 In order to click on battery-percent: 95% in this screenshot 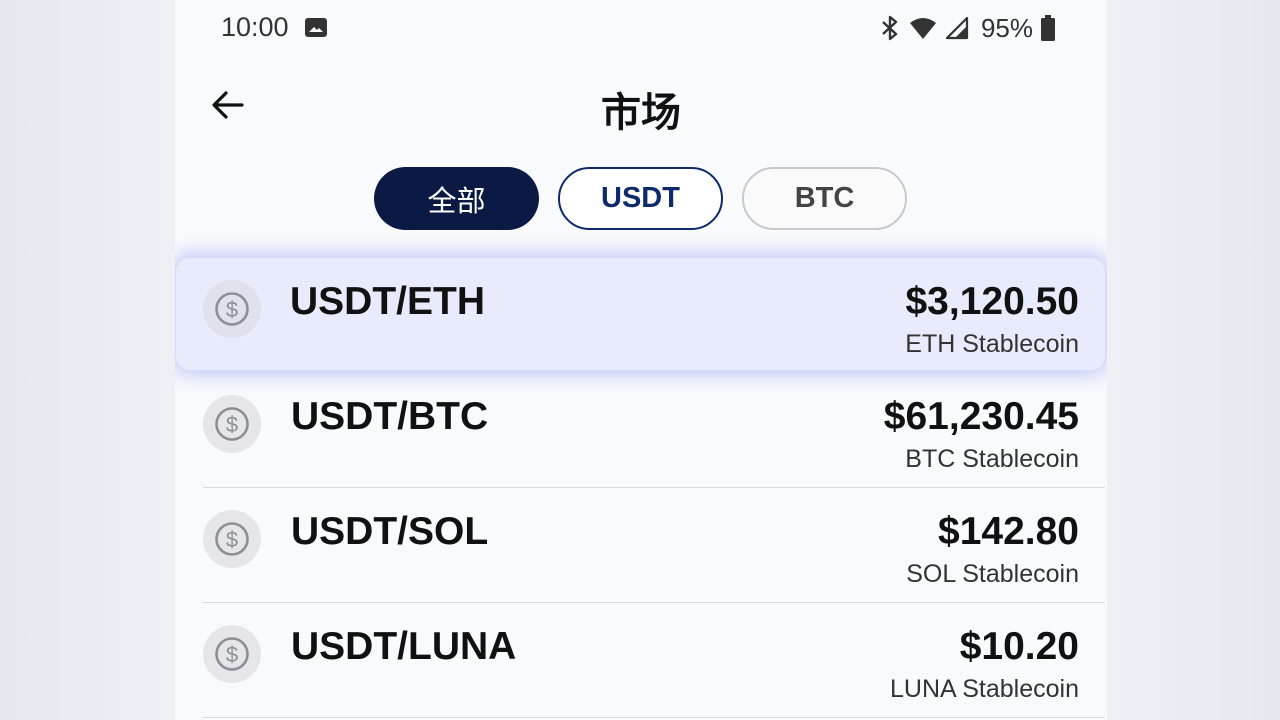, I will do `click(1006, 27)`.